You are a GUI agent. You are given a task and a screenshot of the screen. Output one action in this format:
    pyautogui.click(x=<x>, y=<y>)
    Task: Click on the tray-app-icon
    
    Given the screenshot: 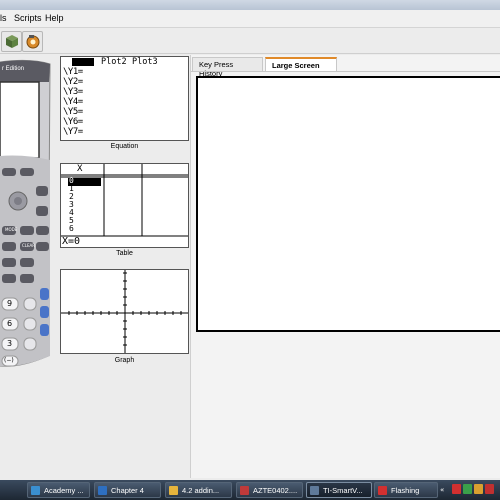 What is the action you would take?
    pyautogui.click(x=478, y=489)
    